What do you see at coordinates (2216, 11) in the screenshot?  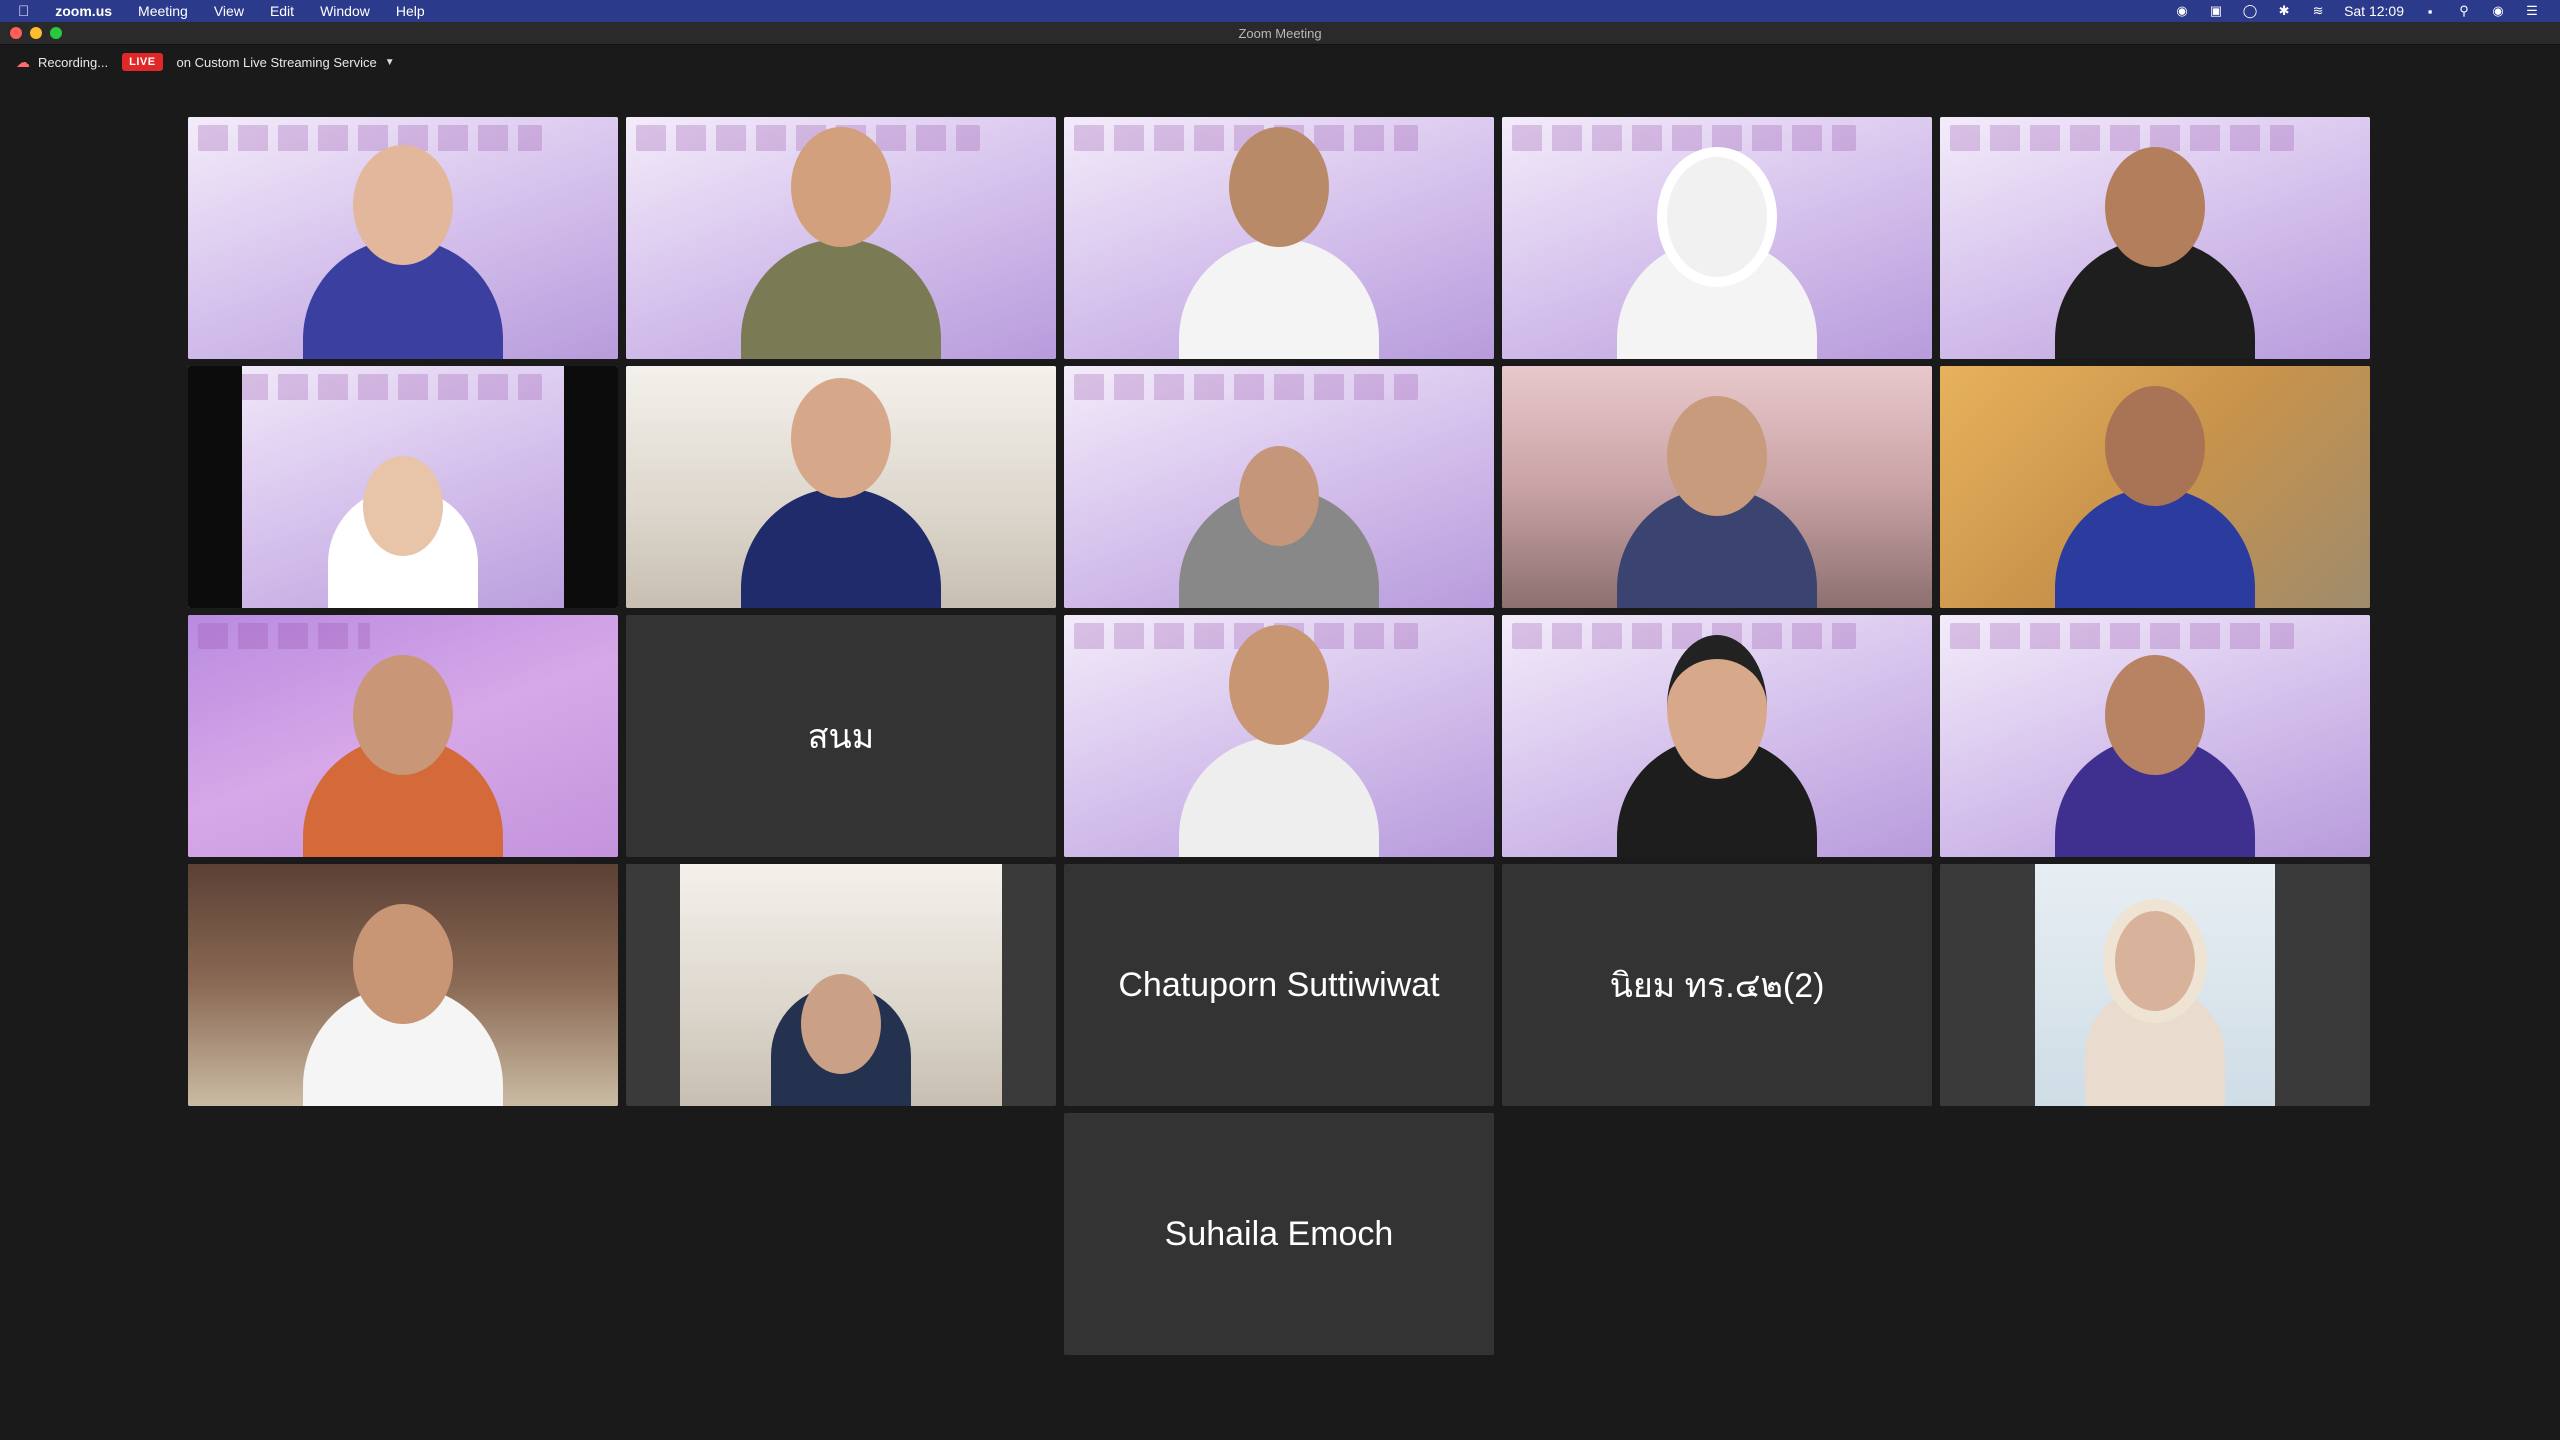 I see `zoom-status-icon: ▣` at bounding box center [2216, 11].